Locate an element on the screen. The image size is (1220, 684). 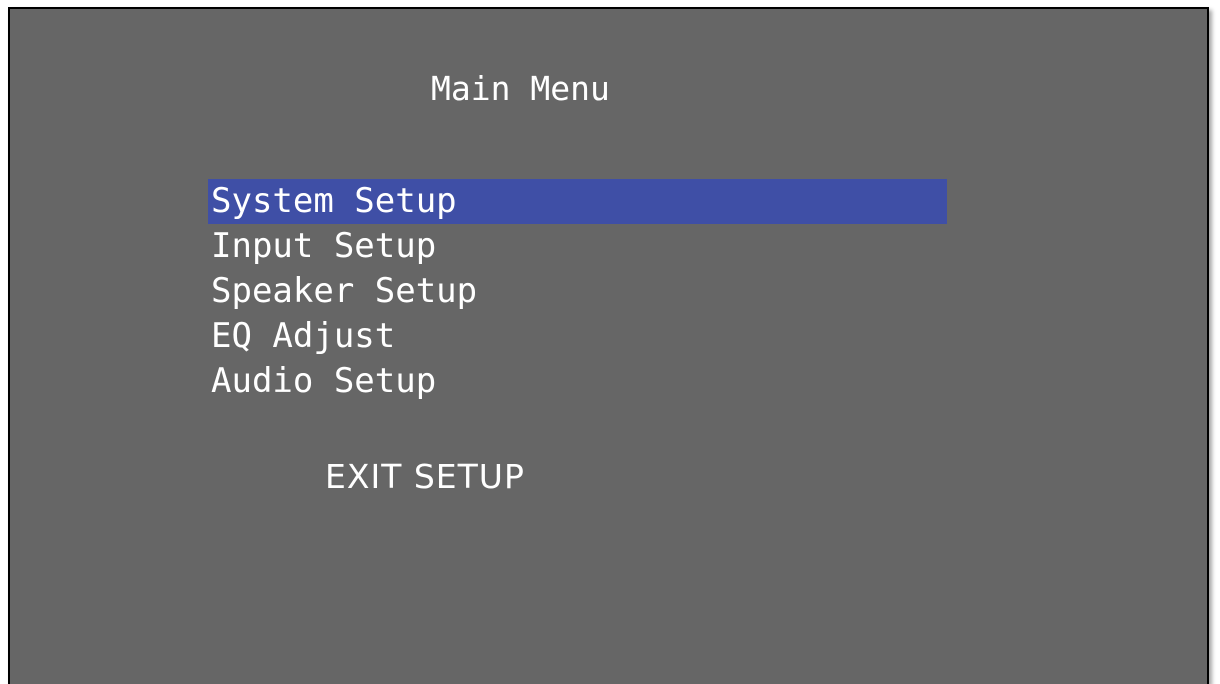
menu-item-audio-setup: Audio Setup is located at coordinates (577, 381).